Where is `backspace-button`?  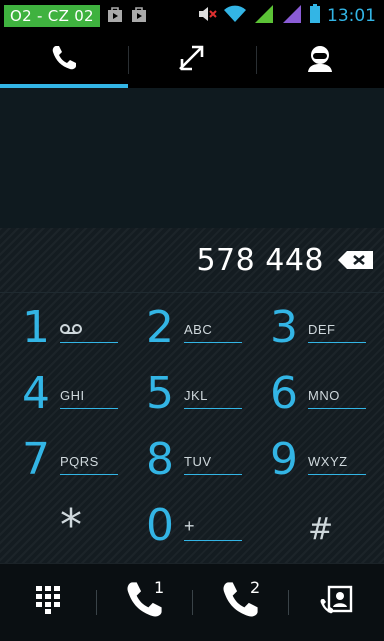 backspace-button is located at coordinates (356, 260).